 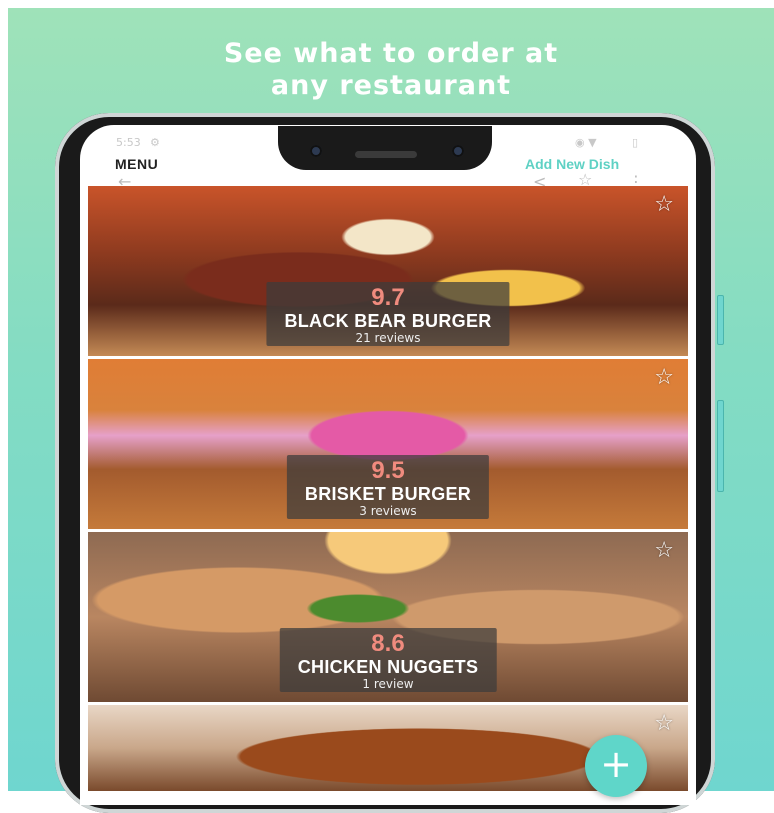 I want to click on dish-info-overlay: 8.6 CHICKEN NUGGETS 1 review, so click(x=388, y=660).